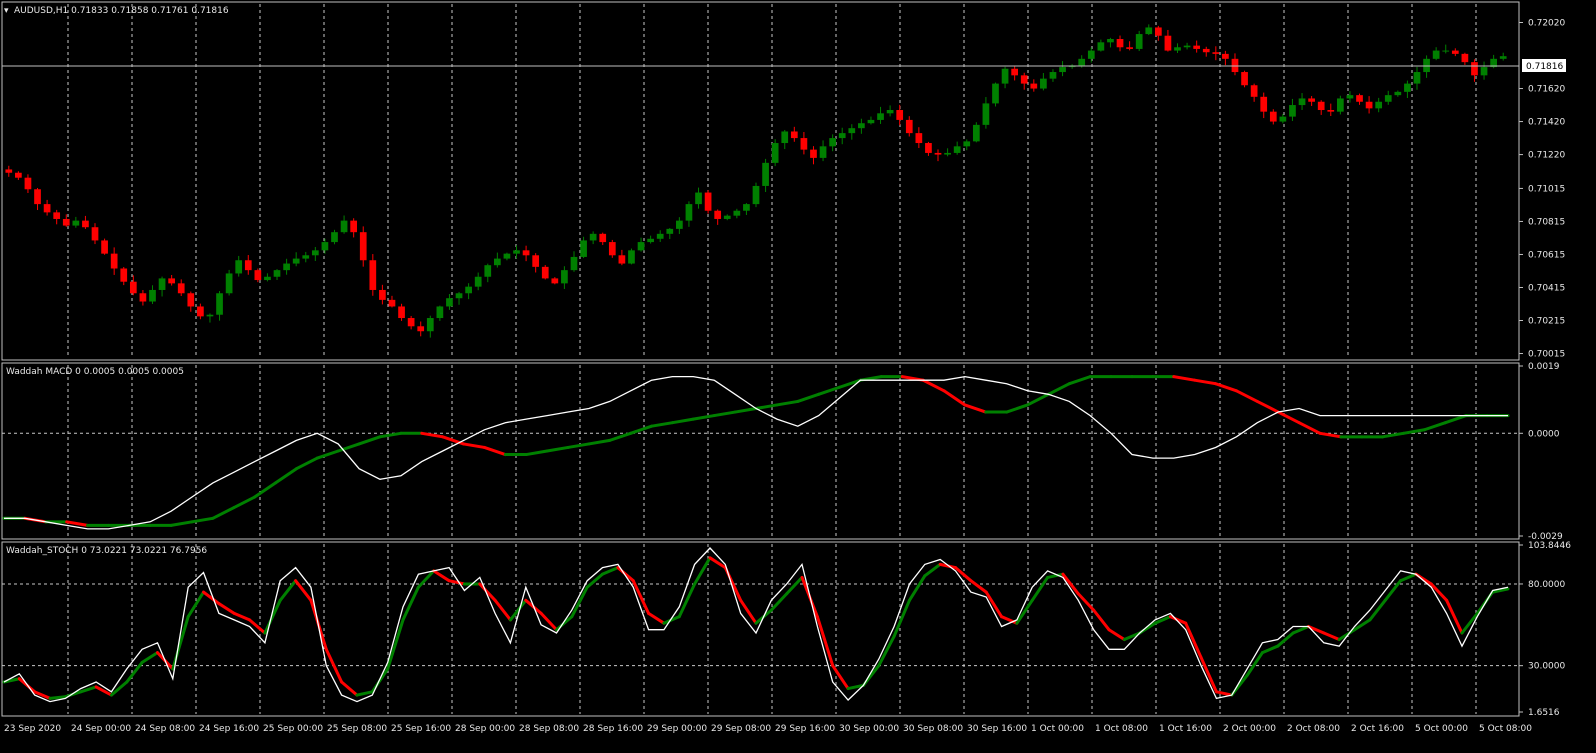 This screenshot has width=1596, height=753. I want to click on x-tick-label: 29 Sep 00:00, so click(677, 729).